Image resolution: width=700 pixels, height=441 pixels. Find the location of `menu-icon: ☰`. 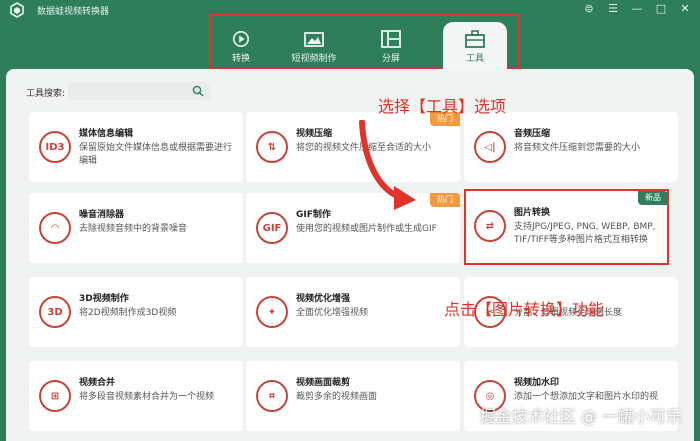

menu-icon: ☰ is located at coordinates (613, 9).